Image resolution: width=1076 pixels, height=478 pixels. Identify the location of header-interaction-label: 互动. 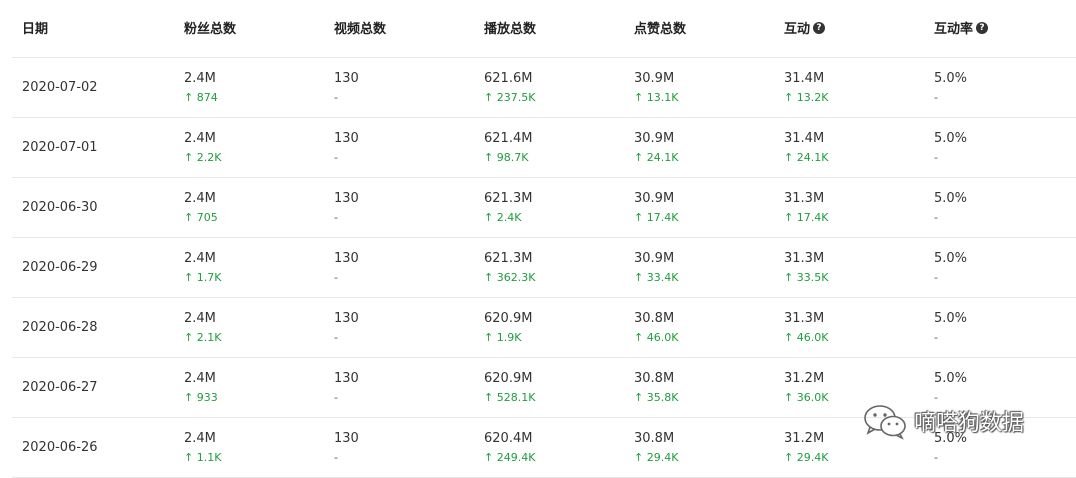
(797, 29).